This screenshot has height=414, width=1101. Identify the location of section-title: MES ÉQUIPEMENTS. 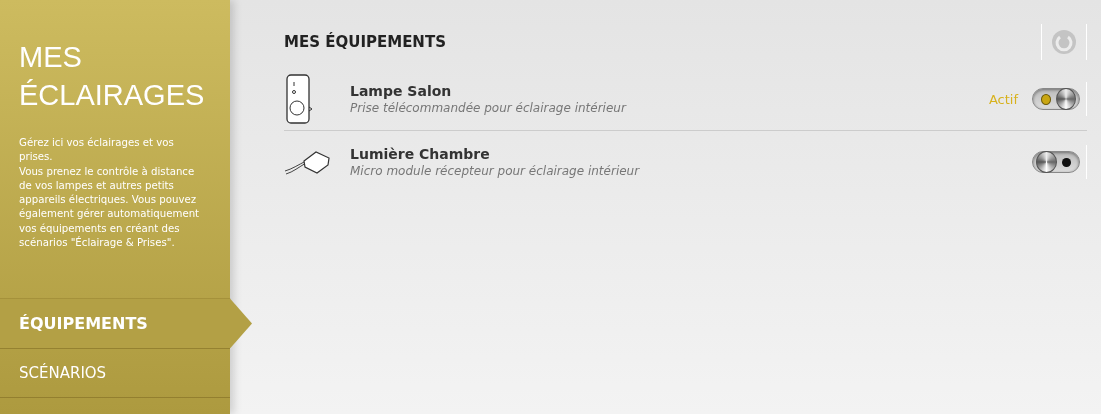
(365, 42).